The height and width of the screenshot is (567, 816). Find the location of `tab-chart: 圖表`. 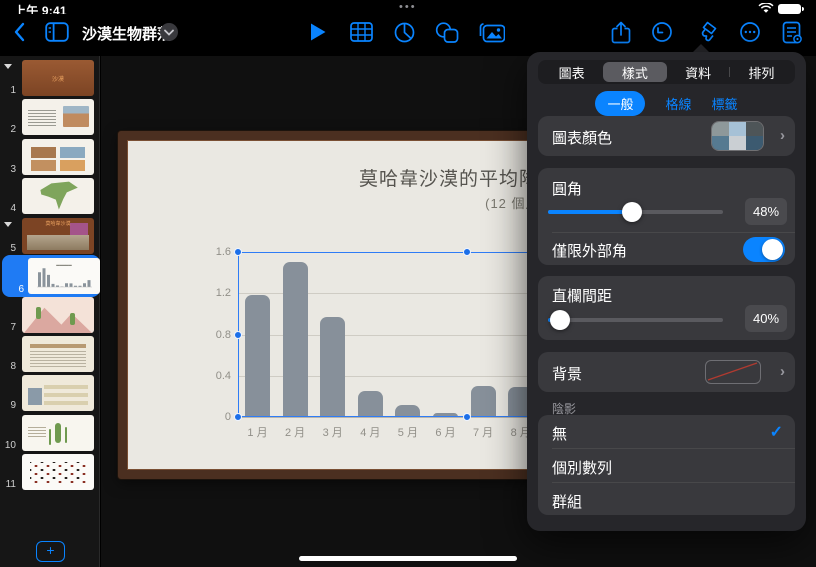

tab-chart: 圖表 is located at coordinates (571, 72).